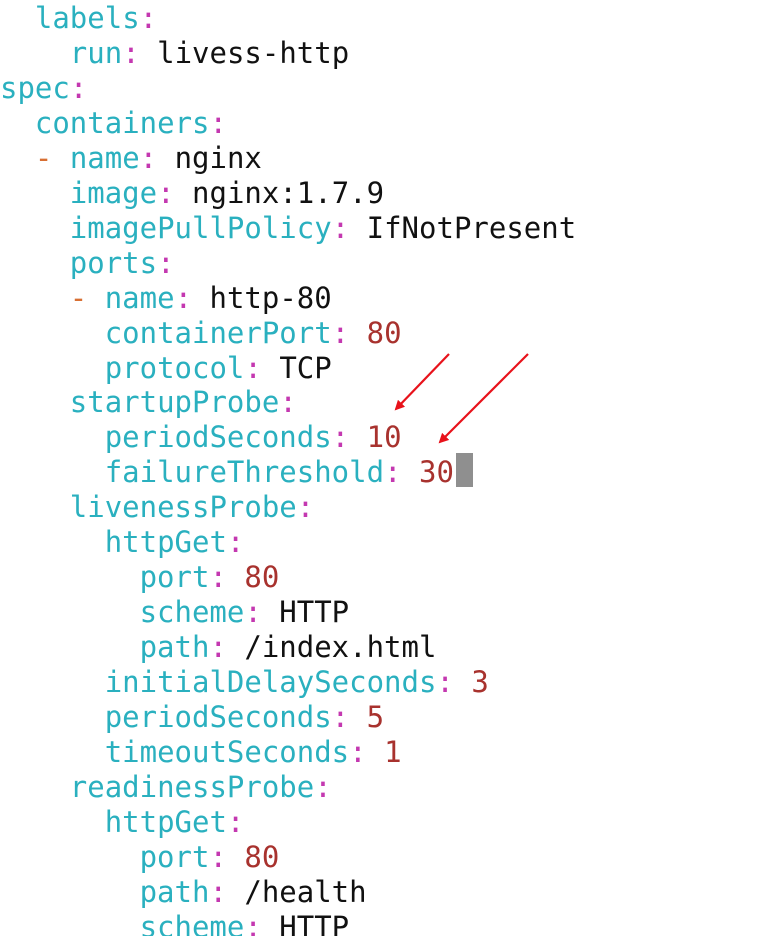  I want to click on yaml-value: nginx:1.7.9, so click(288, 192).